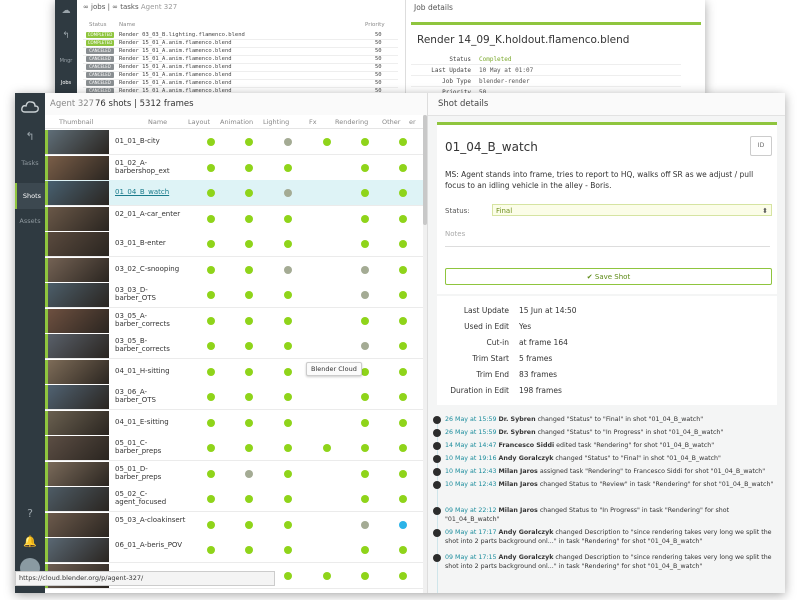 This screenshot has height=600, width=801. What do you see at coordinates (30, 542) in the screenshot?
I see `notifications-bell-icon: 🔔` at bounding box center [30, 542].